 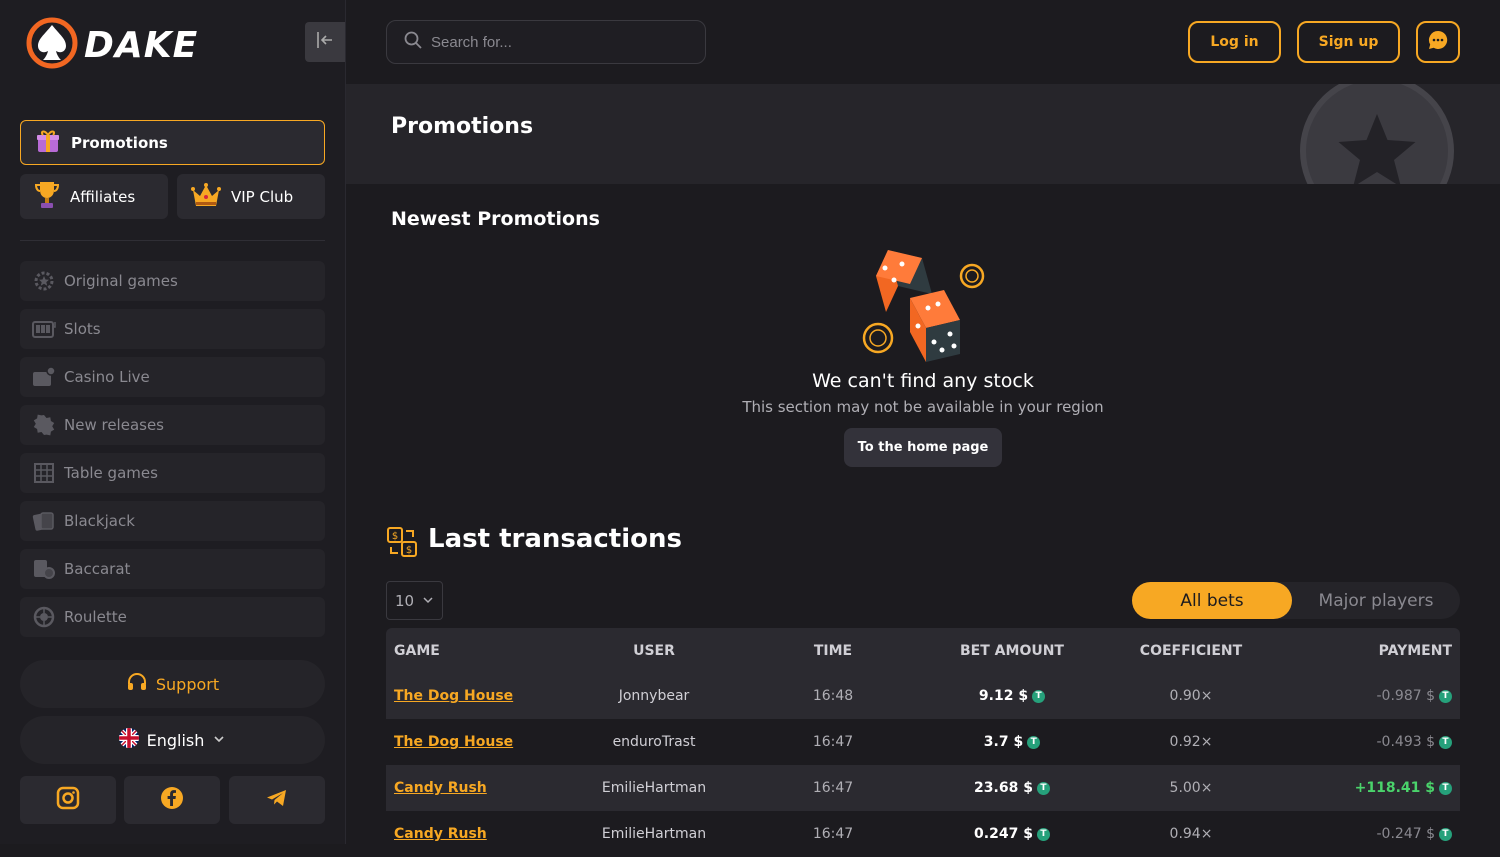 I want to click on col-time: TIME, so click(x=833, y=650).